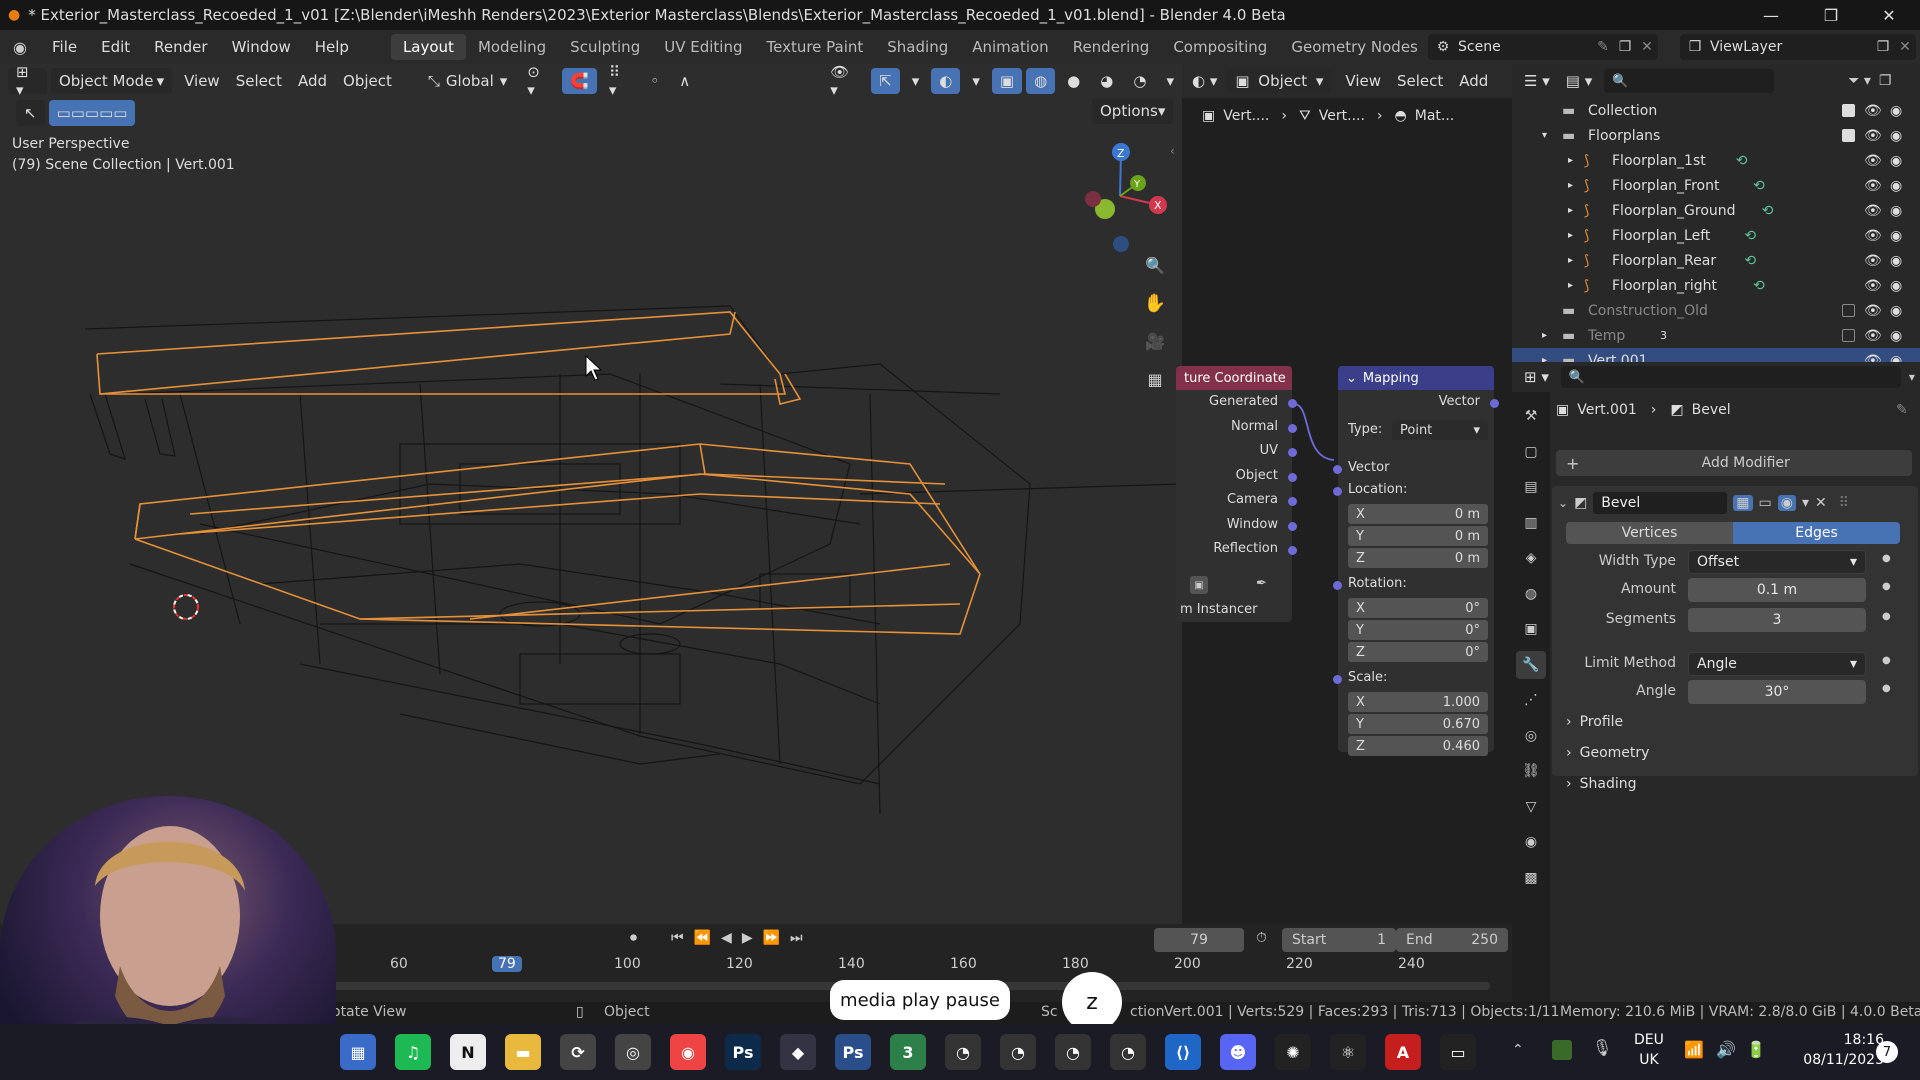 The height and width of the screenshot is (1080, 1920). I want to click on photoshop-alt-icon: Ps, so click(853, 1052).